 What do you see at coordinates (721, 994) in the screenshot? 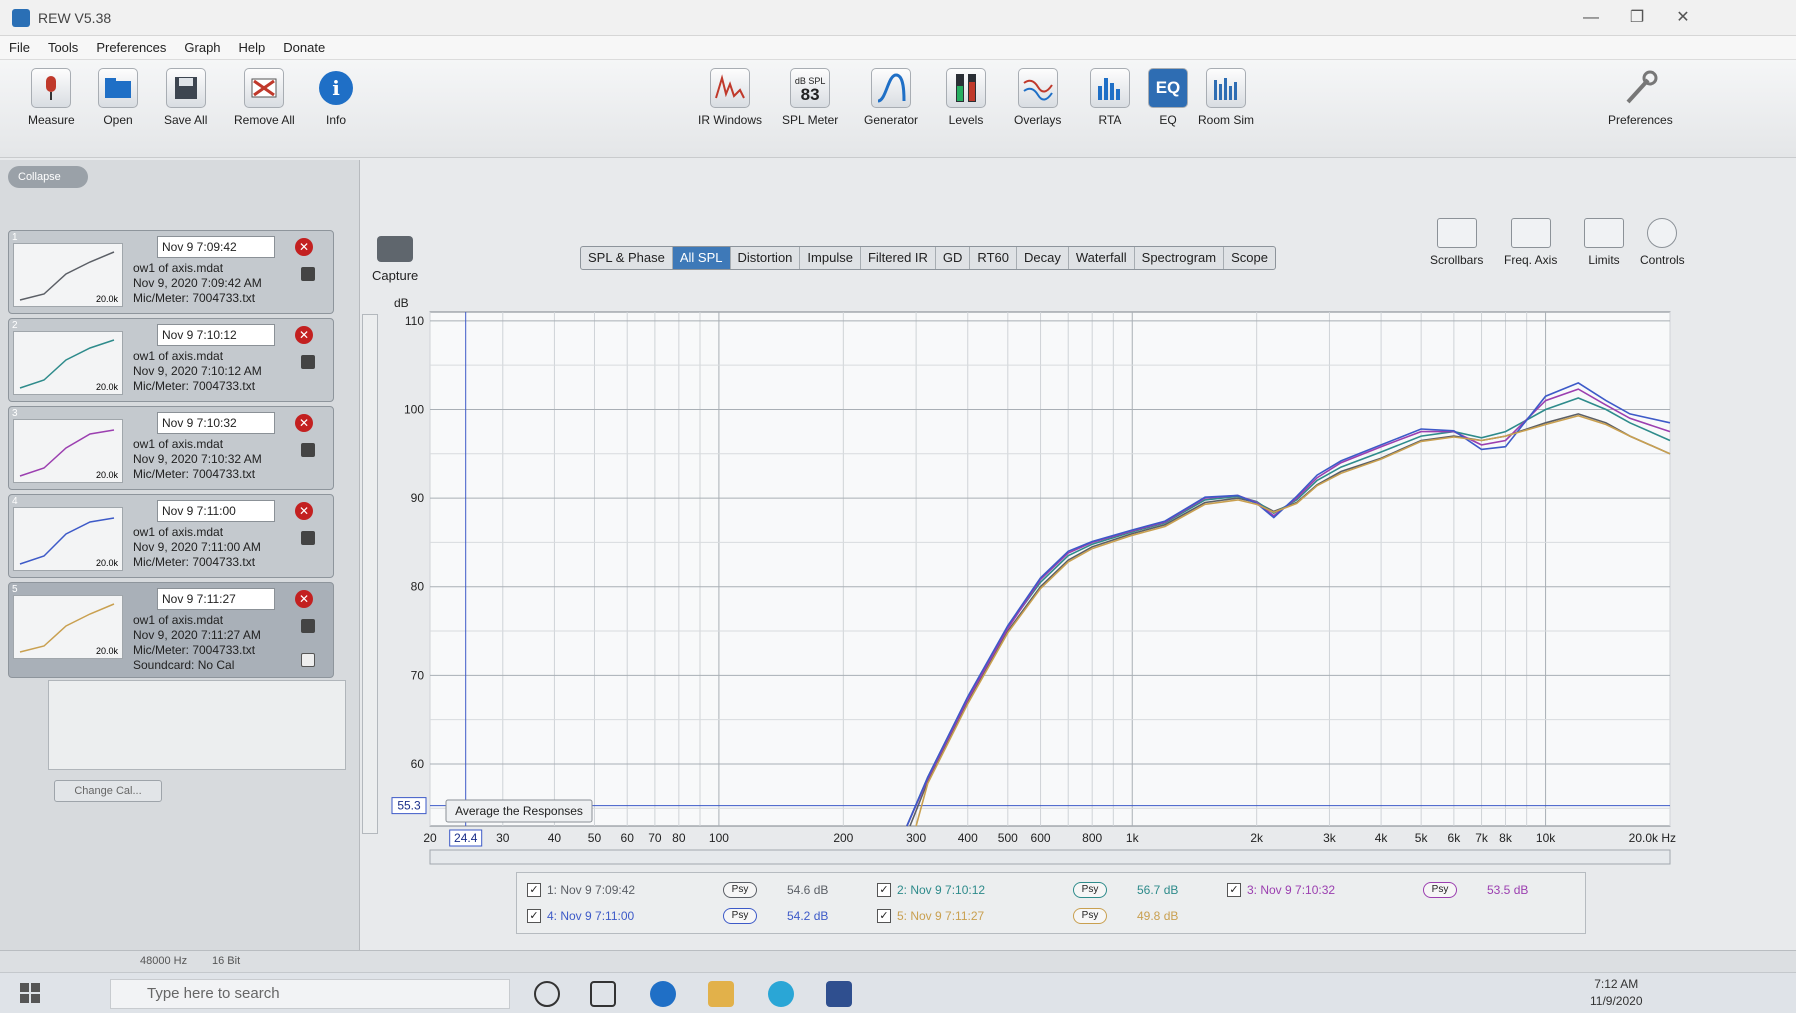
I see `file-explorer-icon` at bounding box center [721, 994].